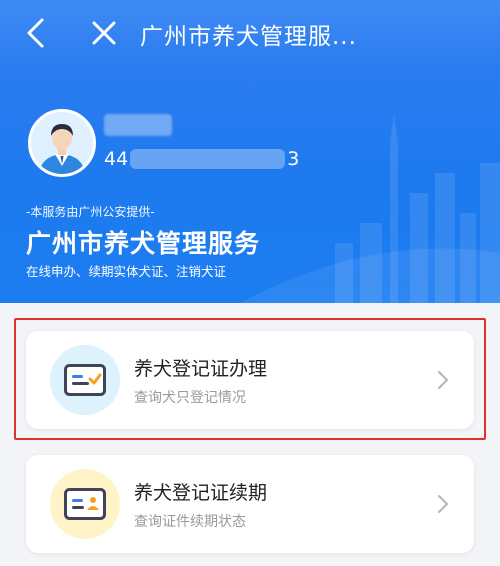 Image resolution: width=500 pixels, height=566 pixels. What do you see at coordinates (138, 125) in the screenshot?
I see `user-name-masked` at bounding box center [138, 125].